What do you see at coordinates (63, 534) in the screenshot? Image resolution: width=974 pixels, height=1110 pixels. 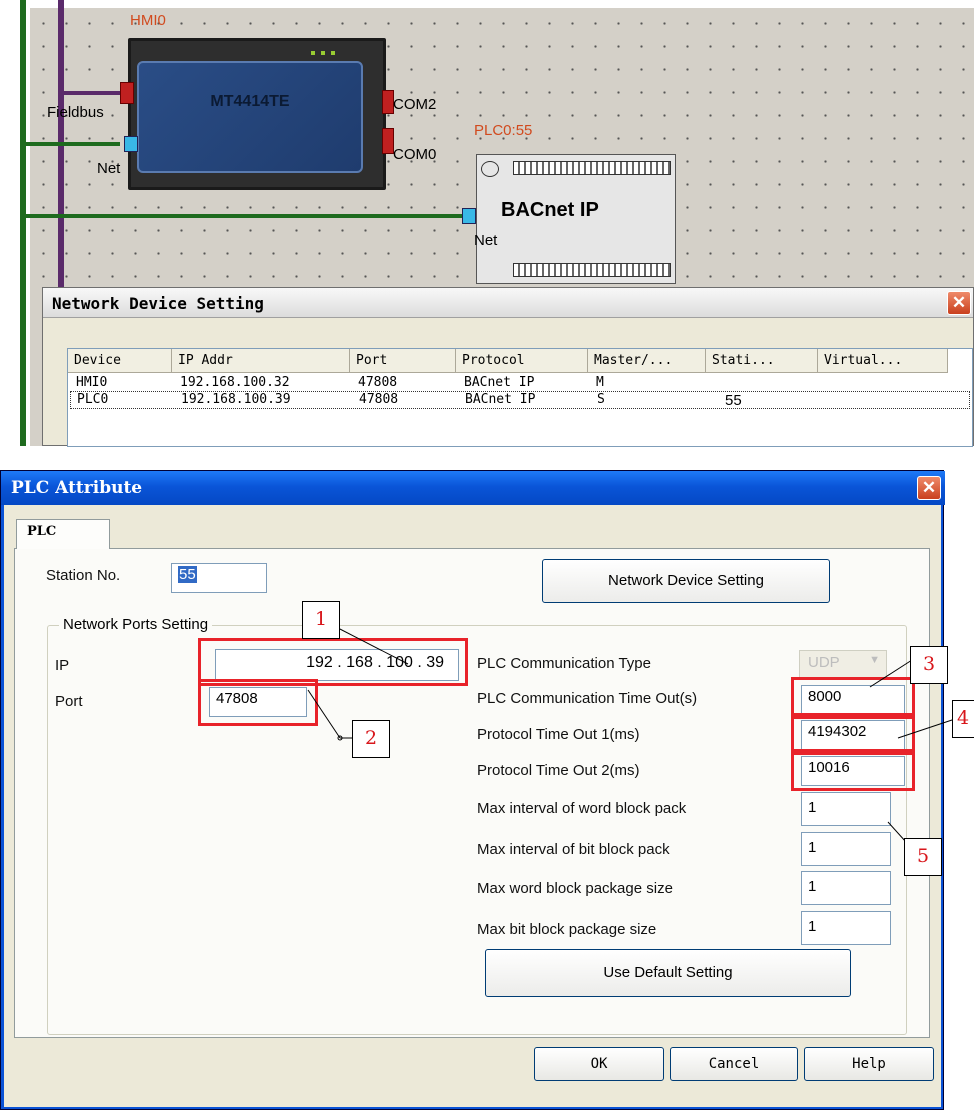 I see `tab-plc: PLC` at bounding box center [63, 534].